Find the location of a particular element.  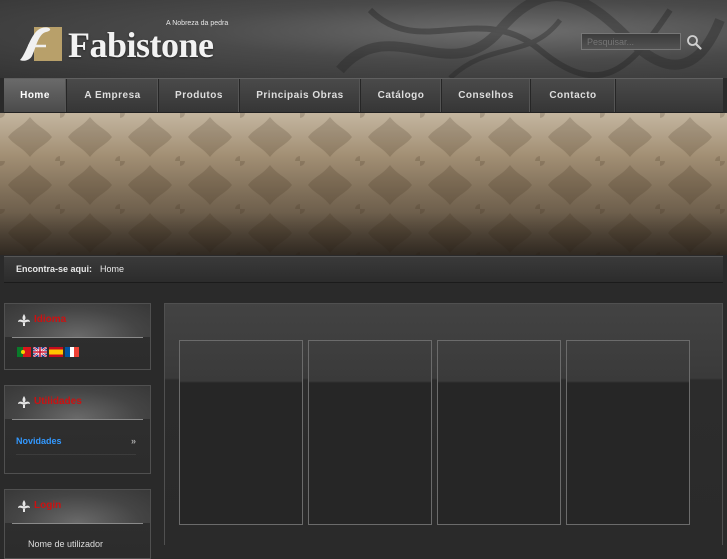

fr-flag-icon is located at coordinates (72, 352).